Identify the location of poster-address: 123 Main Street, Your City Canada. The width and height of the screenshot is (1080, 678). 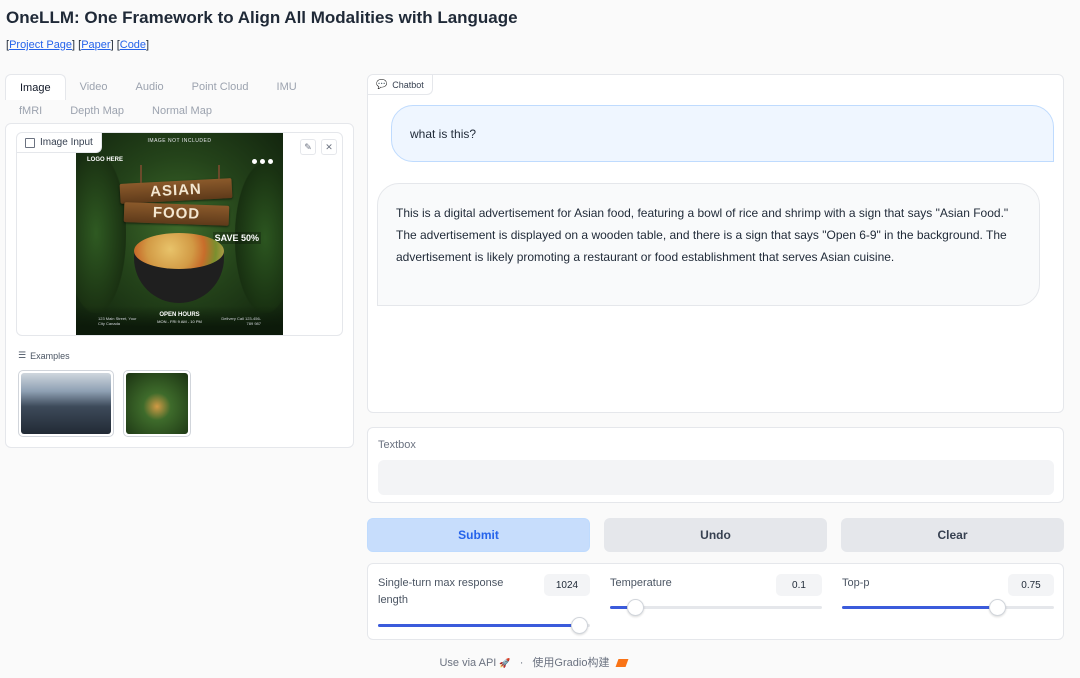
(117, 321).